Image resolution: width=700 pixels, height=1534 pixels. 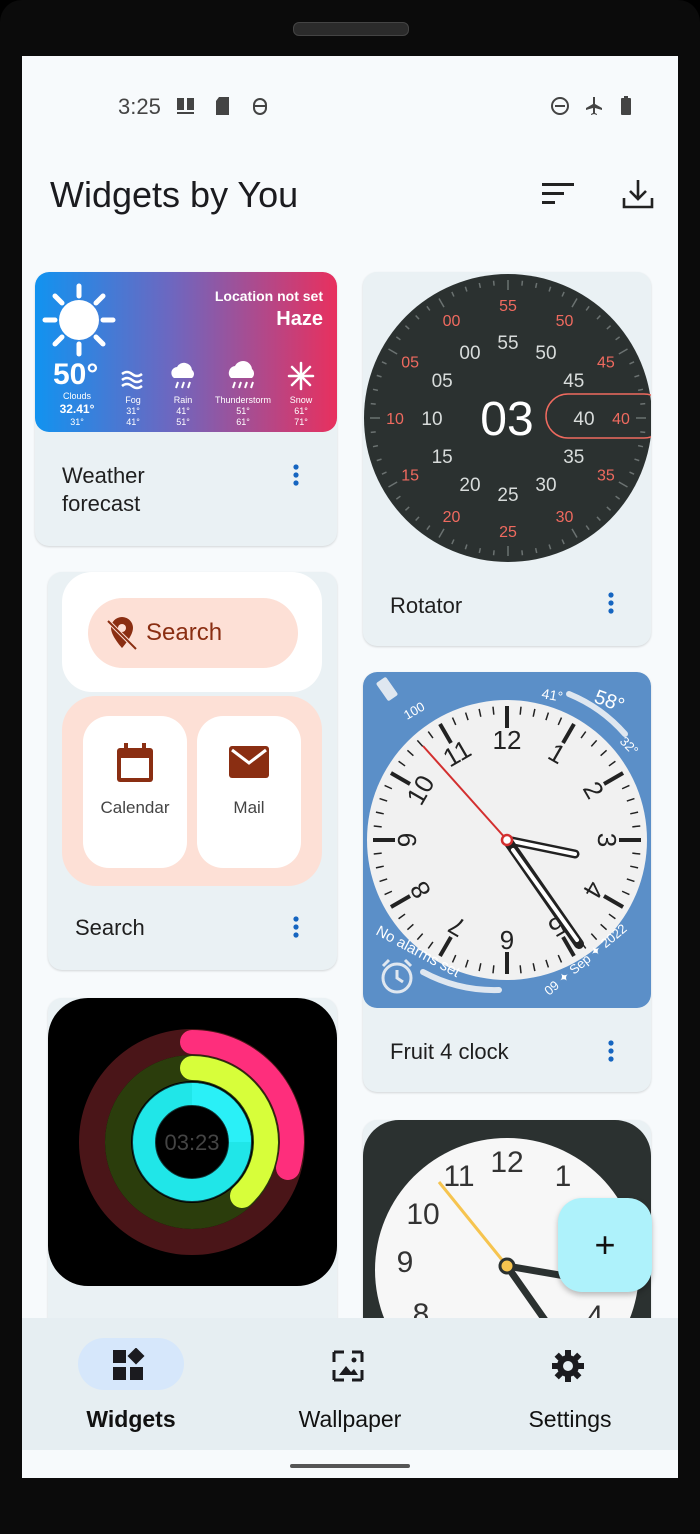 What do you see at coordinates (507, 343) in the screenshot?
I see `rotator-inner-label: 55` at bounding box center [507, 343].